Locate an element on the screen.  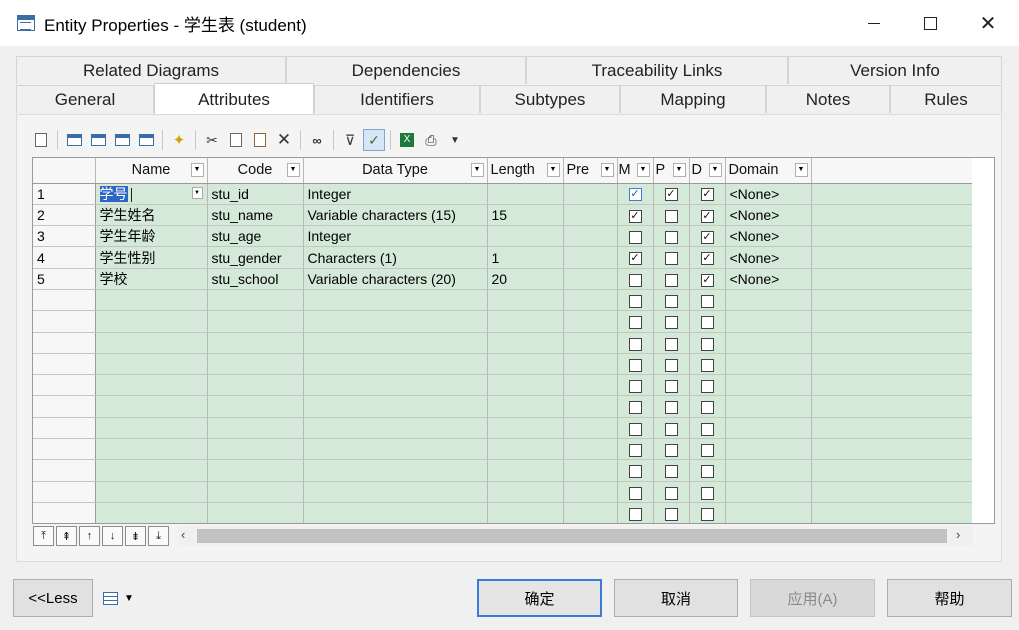
tab-related-diagrams: Related Diagrams is located at coordinates (151, 70).